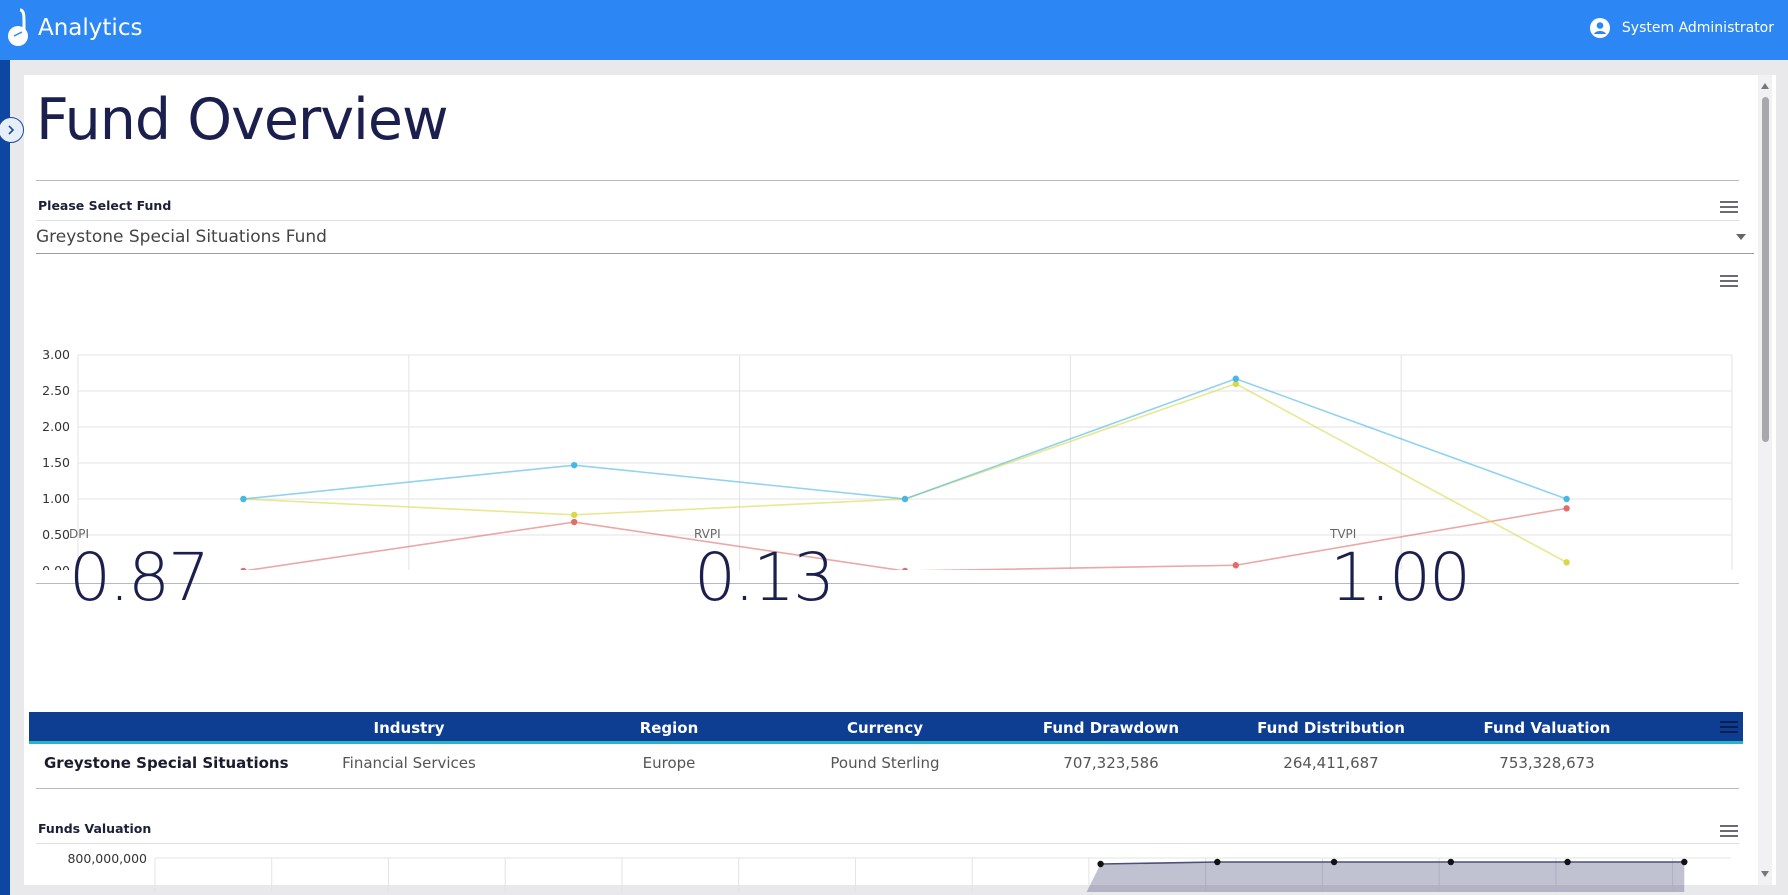 This screenshot has height=895, width=1788. I want to click on scroll-up-arrow-icon, so click(1765, 86).